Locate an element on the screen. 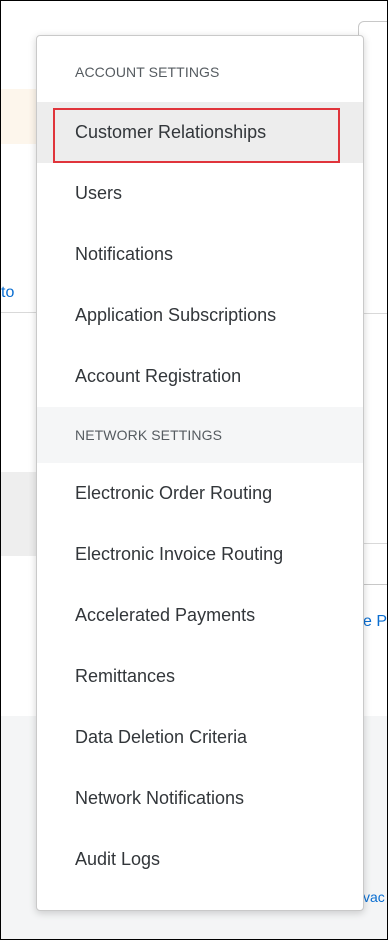  section-header-network-settings: NETWORK SETTINGS is located at coordinates (200, 435).